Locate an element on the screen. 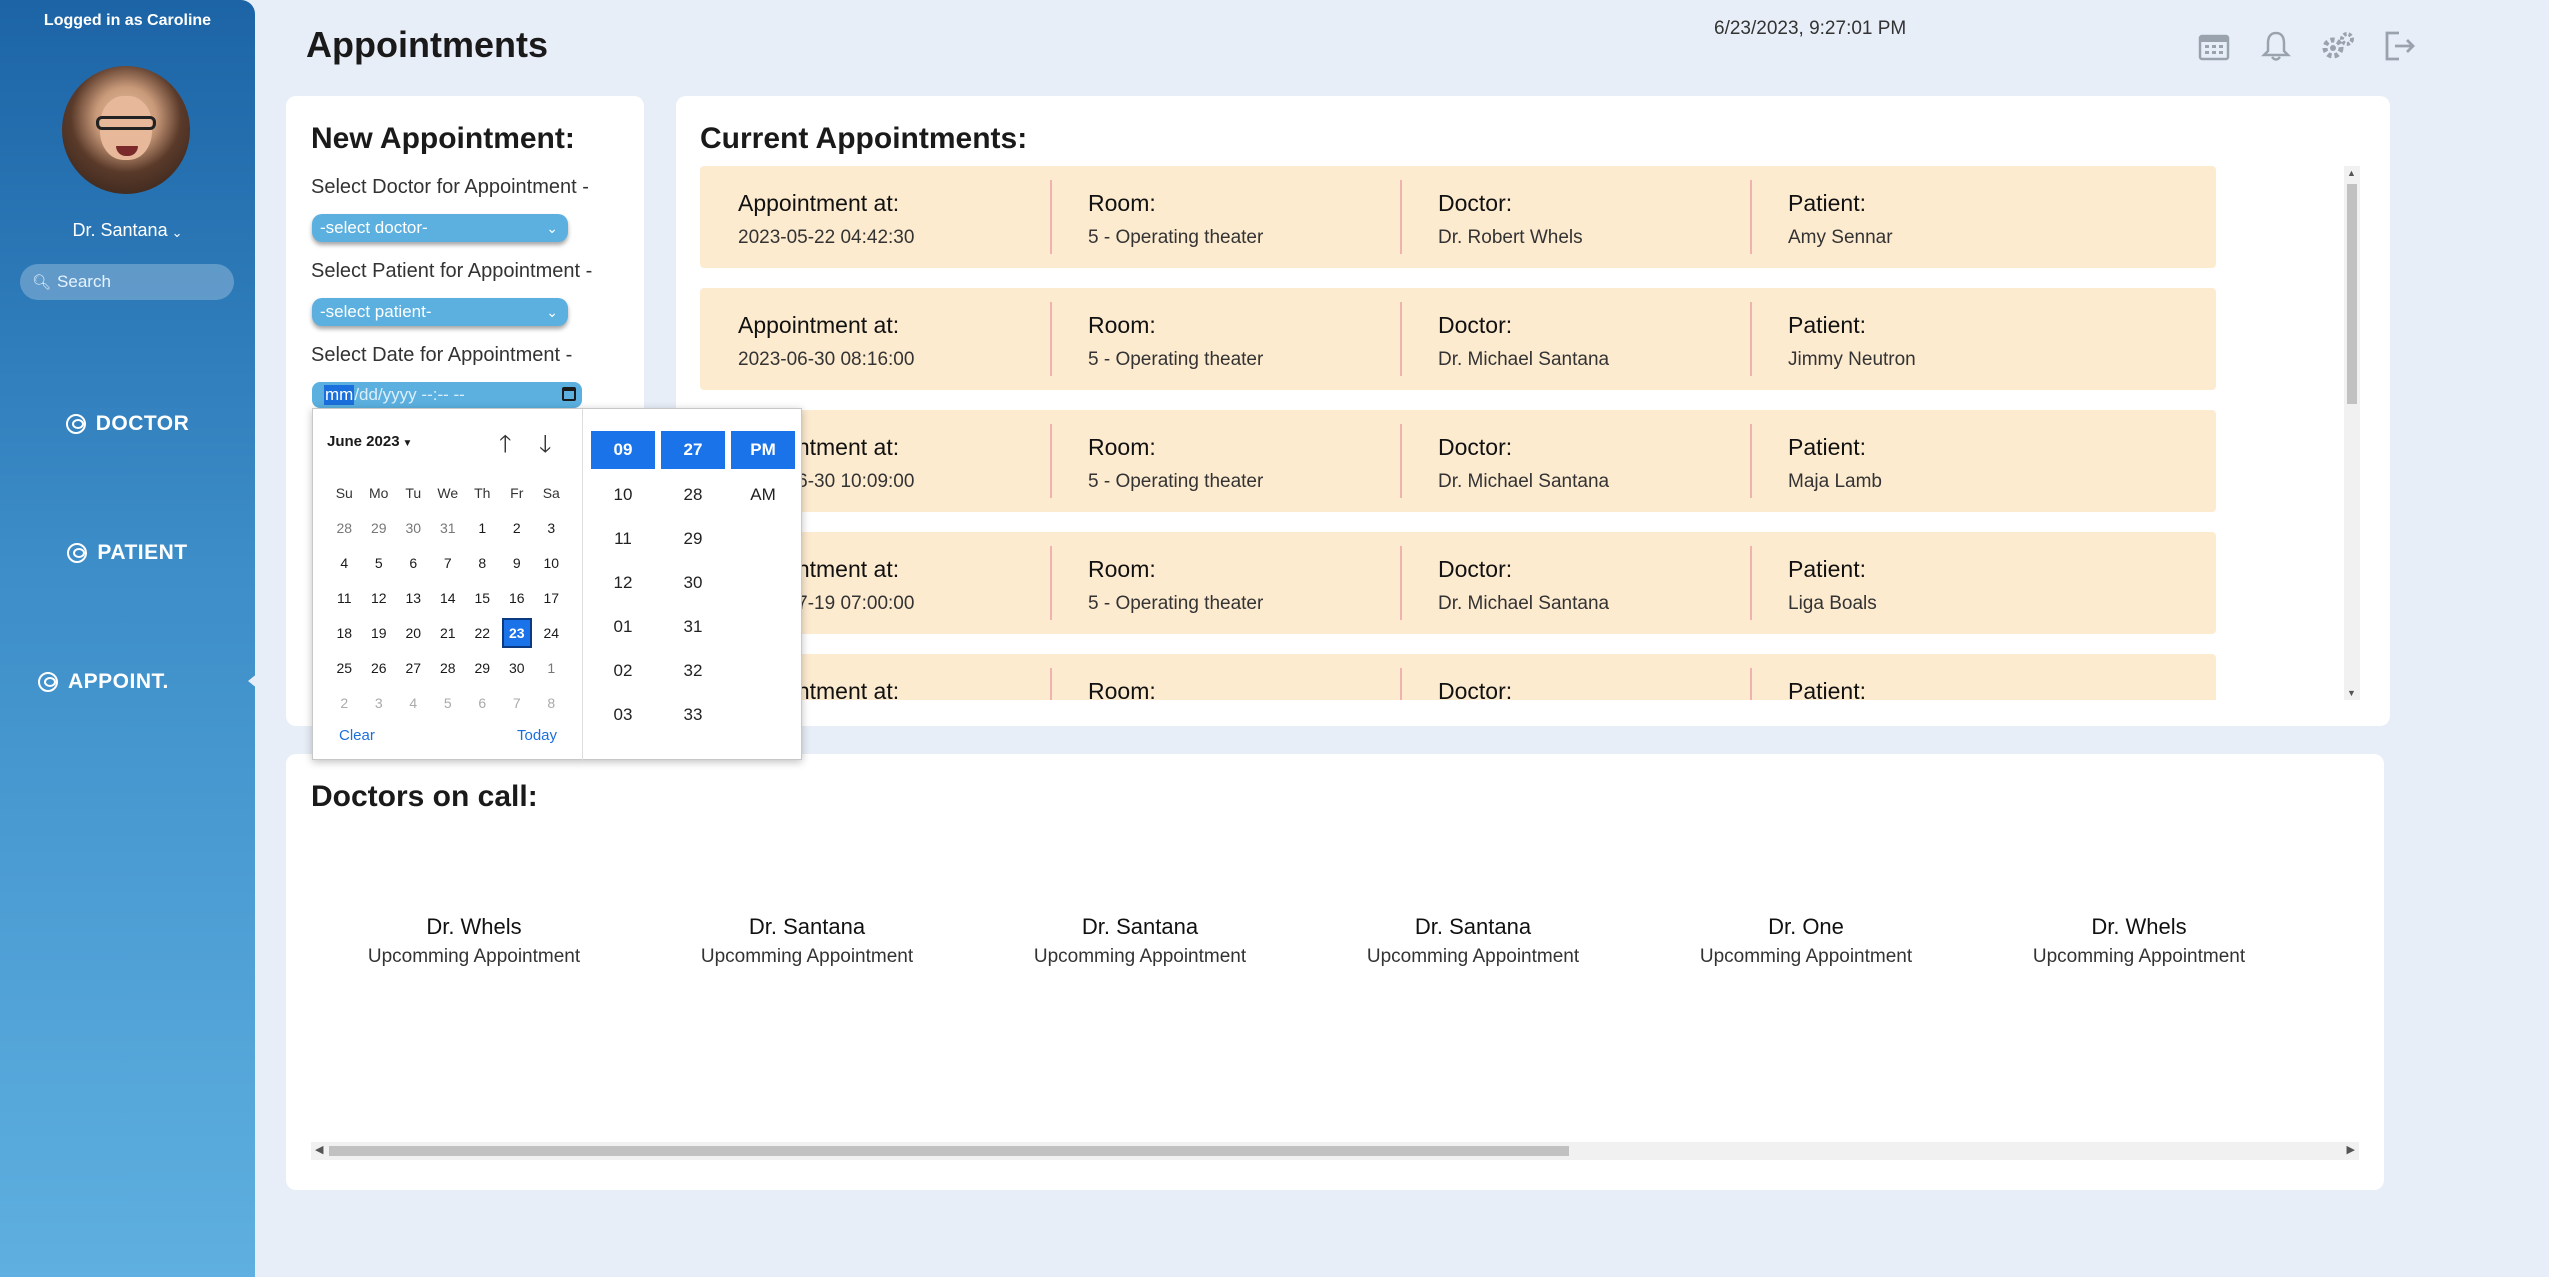  calendar-day: 16 is located at coordinates (517, 597).